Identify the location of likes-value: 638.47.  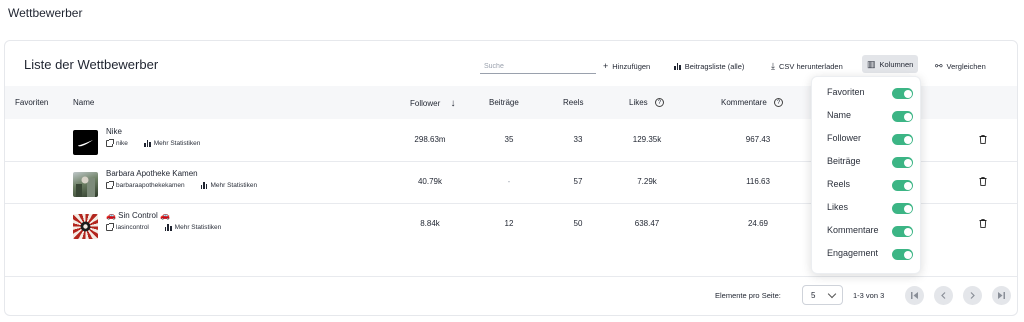
(647, 223).